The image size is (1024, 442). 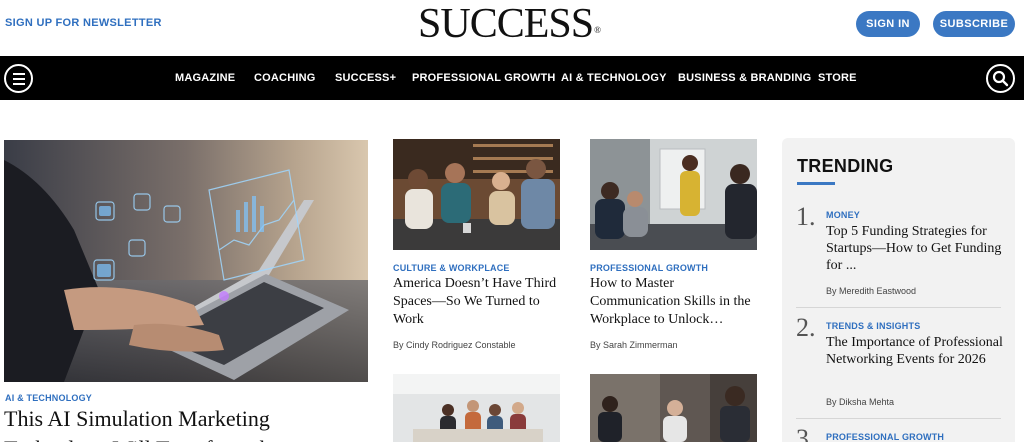 I want to click on trending-rank: 3., so click(x=806, y=433).